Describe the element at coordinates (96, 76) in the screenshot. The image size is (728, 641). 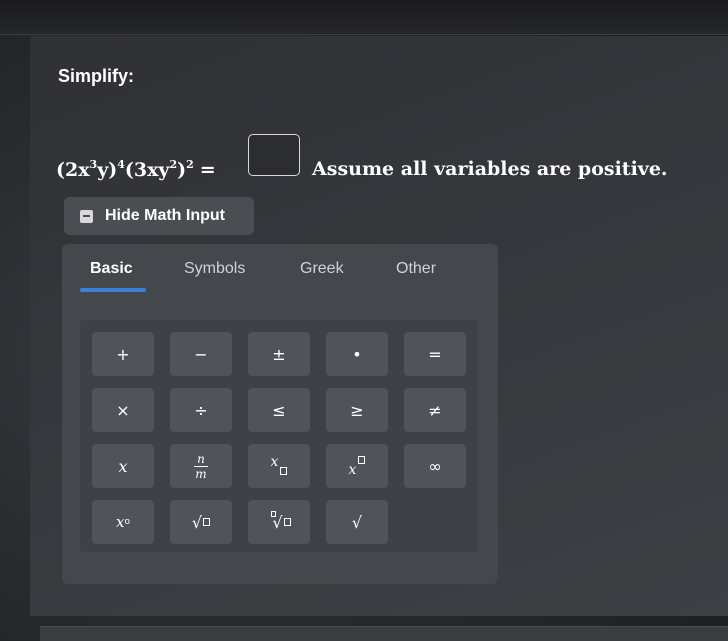
I see `question-prompt: Simplify:` at that location.